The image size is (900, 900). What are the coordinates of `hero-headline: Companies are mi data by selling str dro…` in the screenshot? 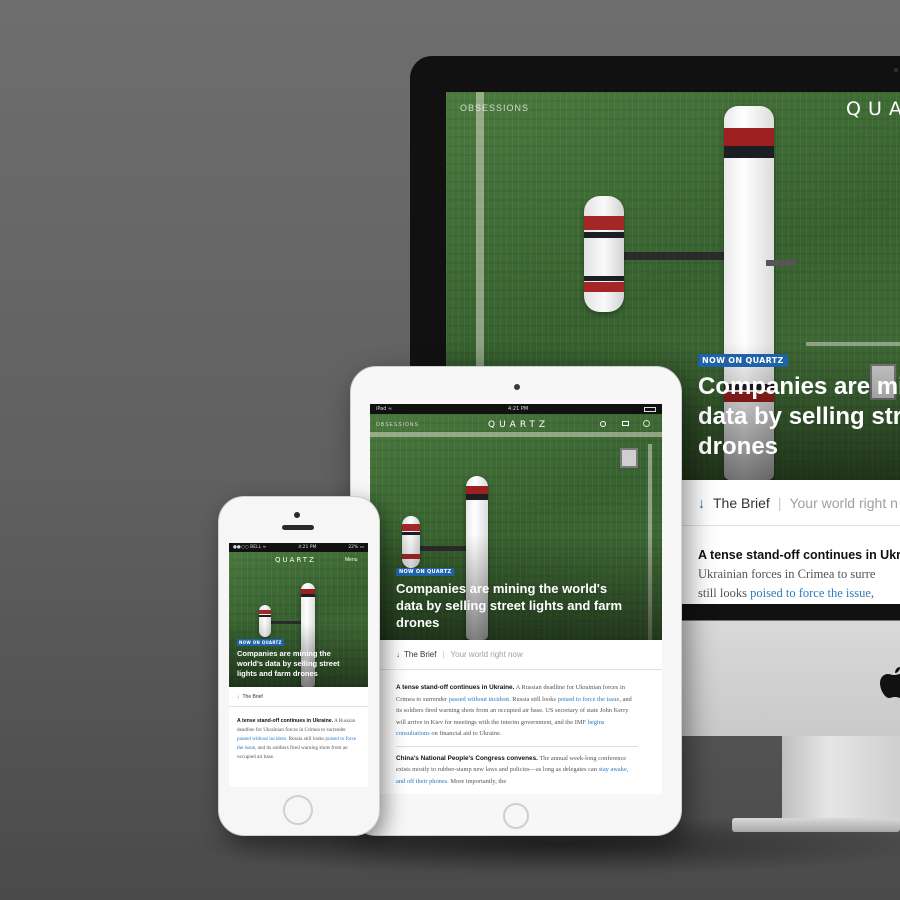 It's located at (799, 417).